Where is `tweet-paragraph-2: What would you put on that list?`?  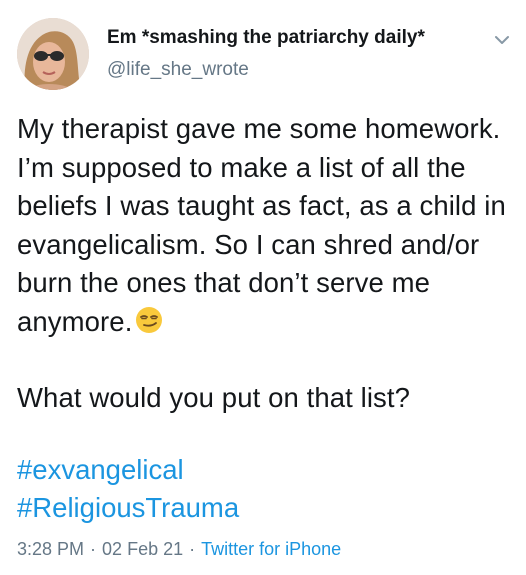 tweet-paragraph-2: What would you put on that list? is located at coordinates (214, 397).